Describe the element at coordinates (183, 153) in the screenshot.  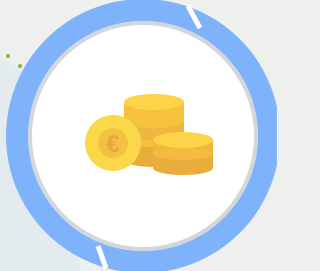
I see `coin-stack-front` at that location.